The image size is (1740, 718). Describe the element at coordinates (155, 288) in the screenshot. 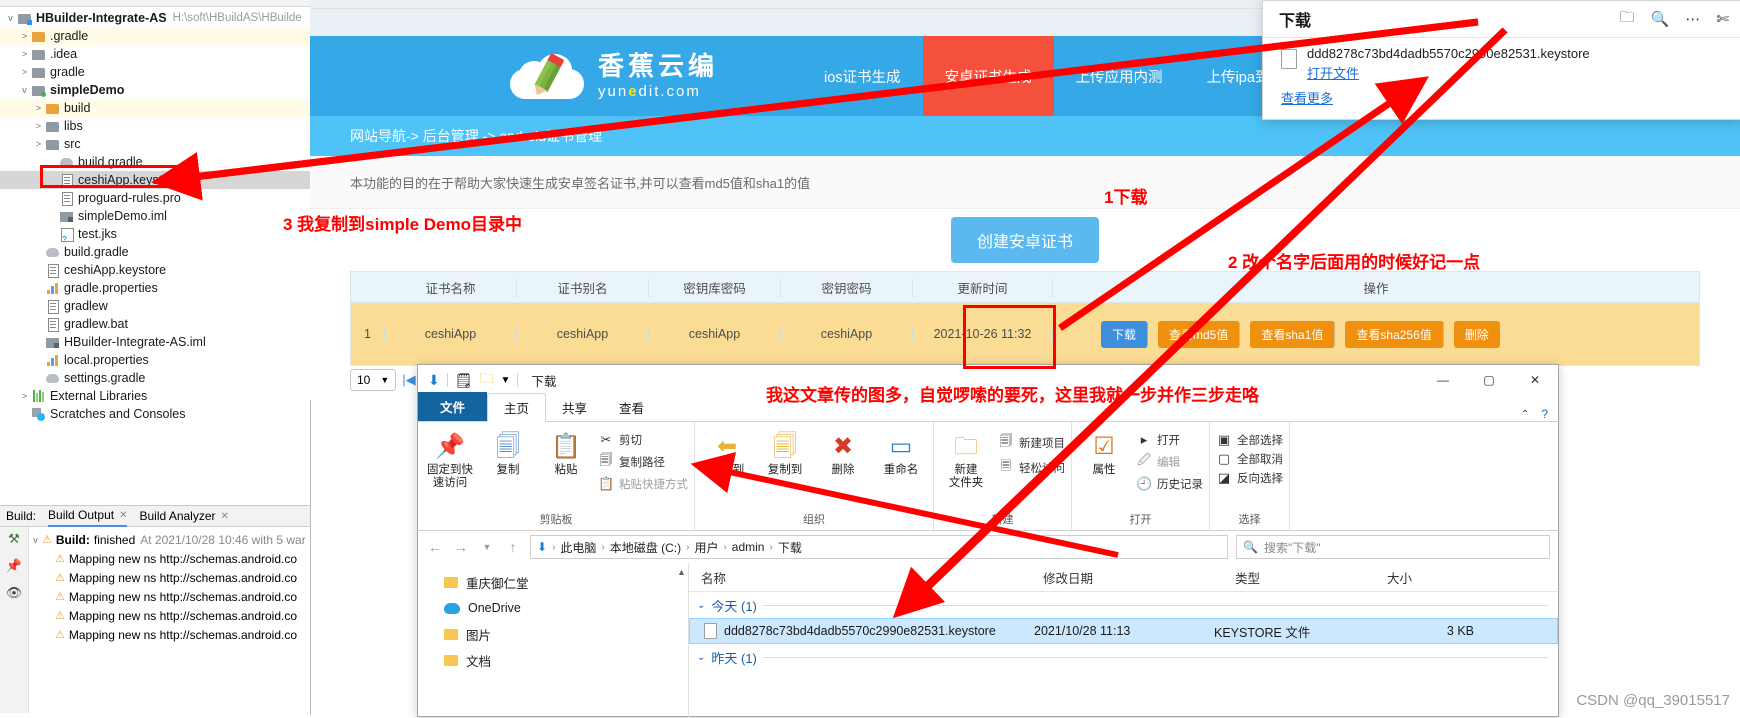

I see `tree-row: gradle.properties` at that location.